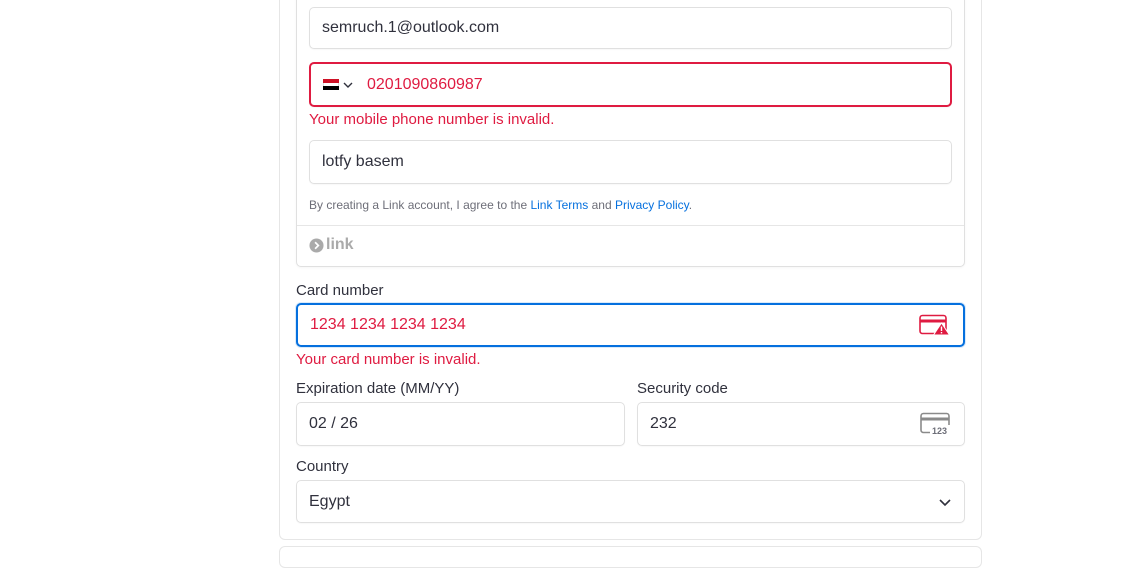 Image resolution: width=1141 pixels, height=568 pixels. I want to click on expiration-value: 02 / 26, so click(333, 423).